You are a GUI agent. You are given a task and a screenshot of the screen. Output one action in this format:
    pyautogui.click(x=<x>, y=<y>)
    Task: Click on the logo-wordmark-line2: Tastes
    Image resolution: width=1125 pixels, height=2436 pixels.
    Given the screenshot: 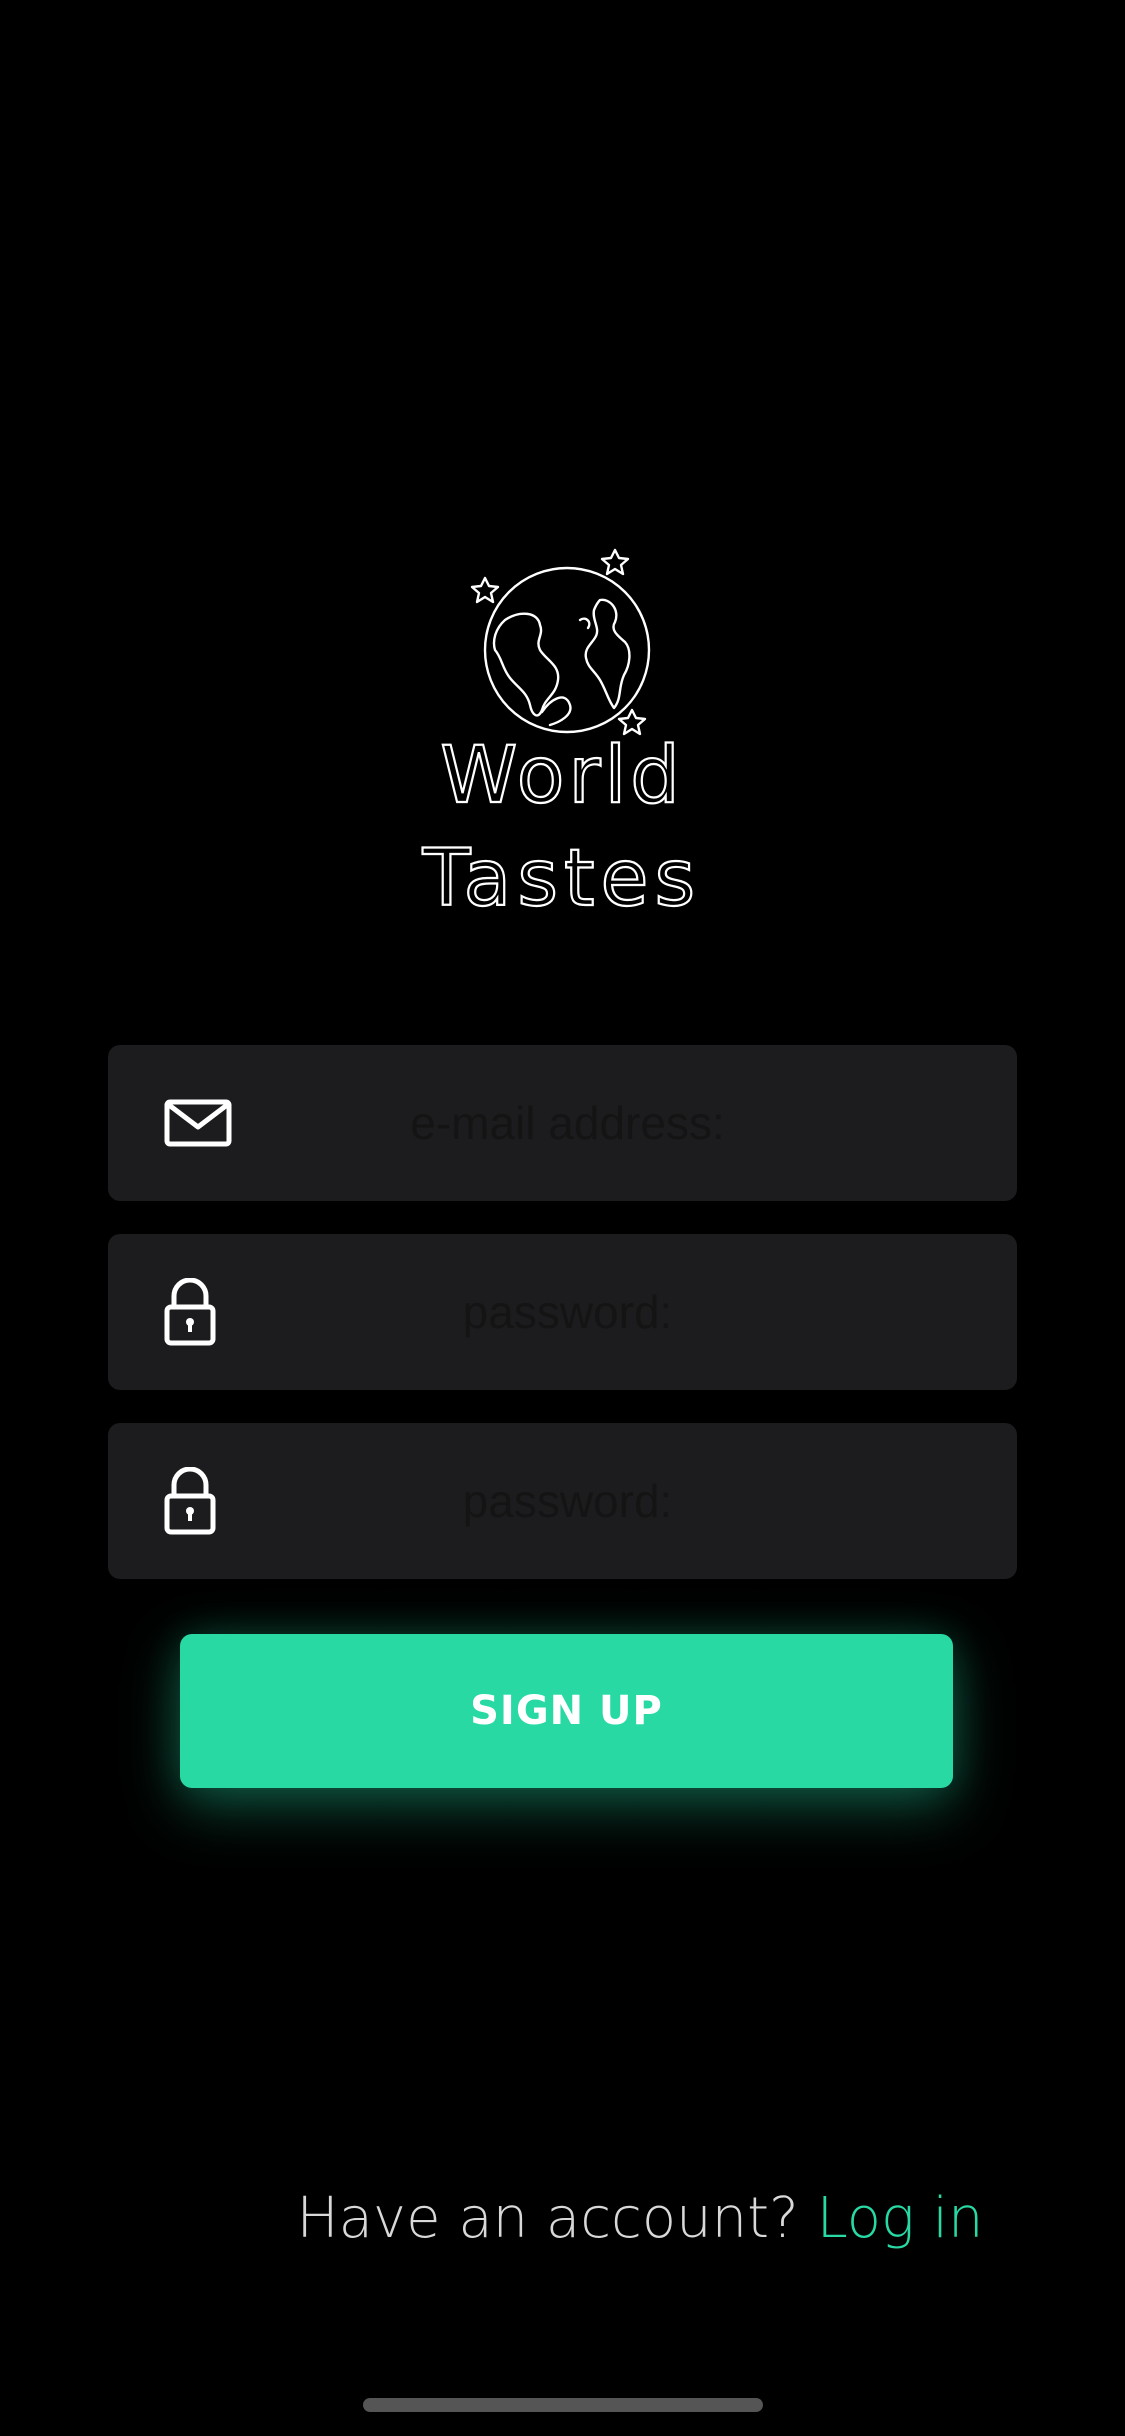 What is the action you would take?
    pyautogui.click(x=561, y=877)
    